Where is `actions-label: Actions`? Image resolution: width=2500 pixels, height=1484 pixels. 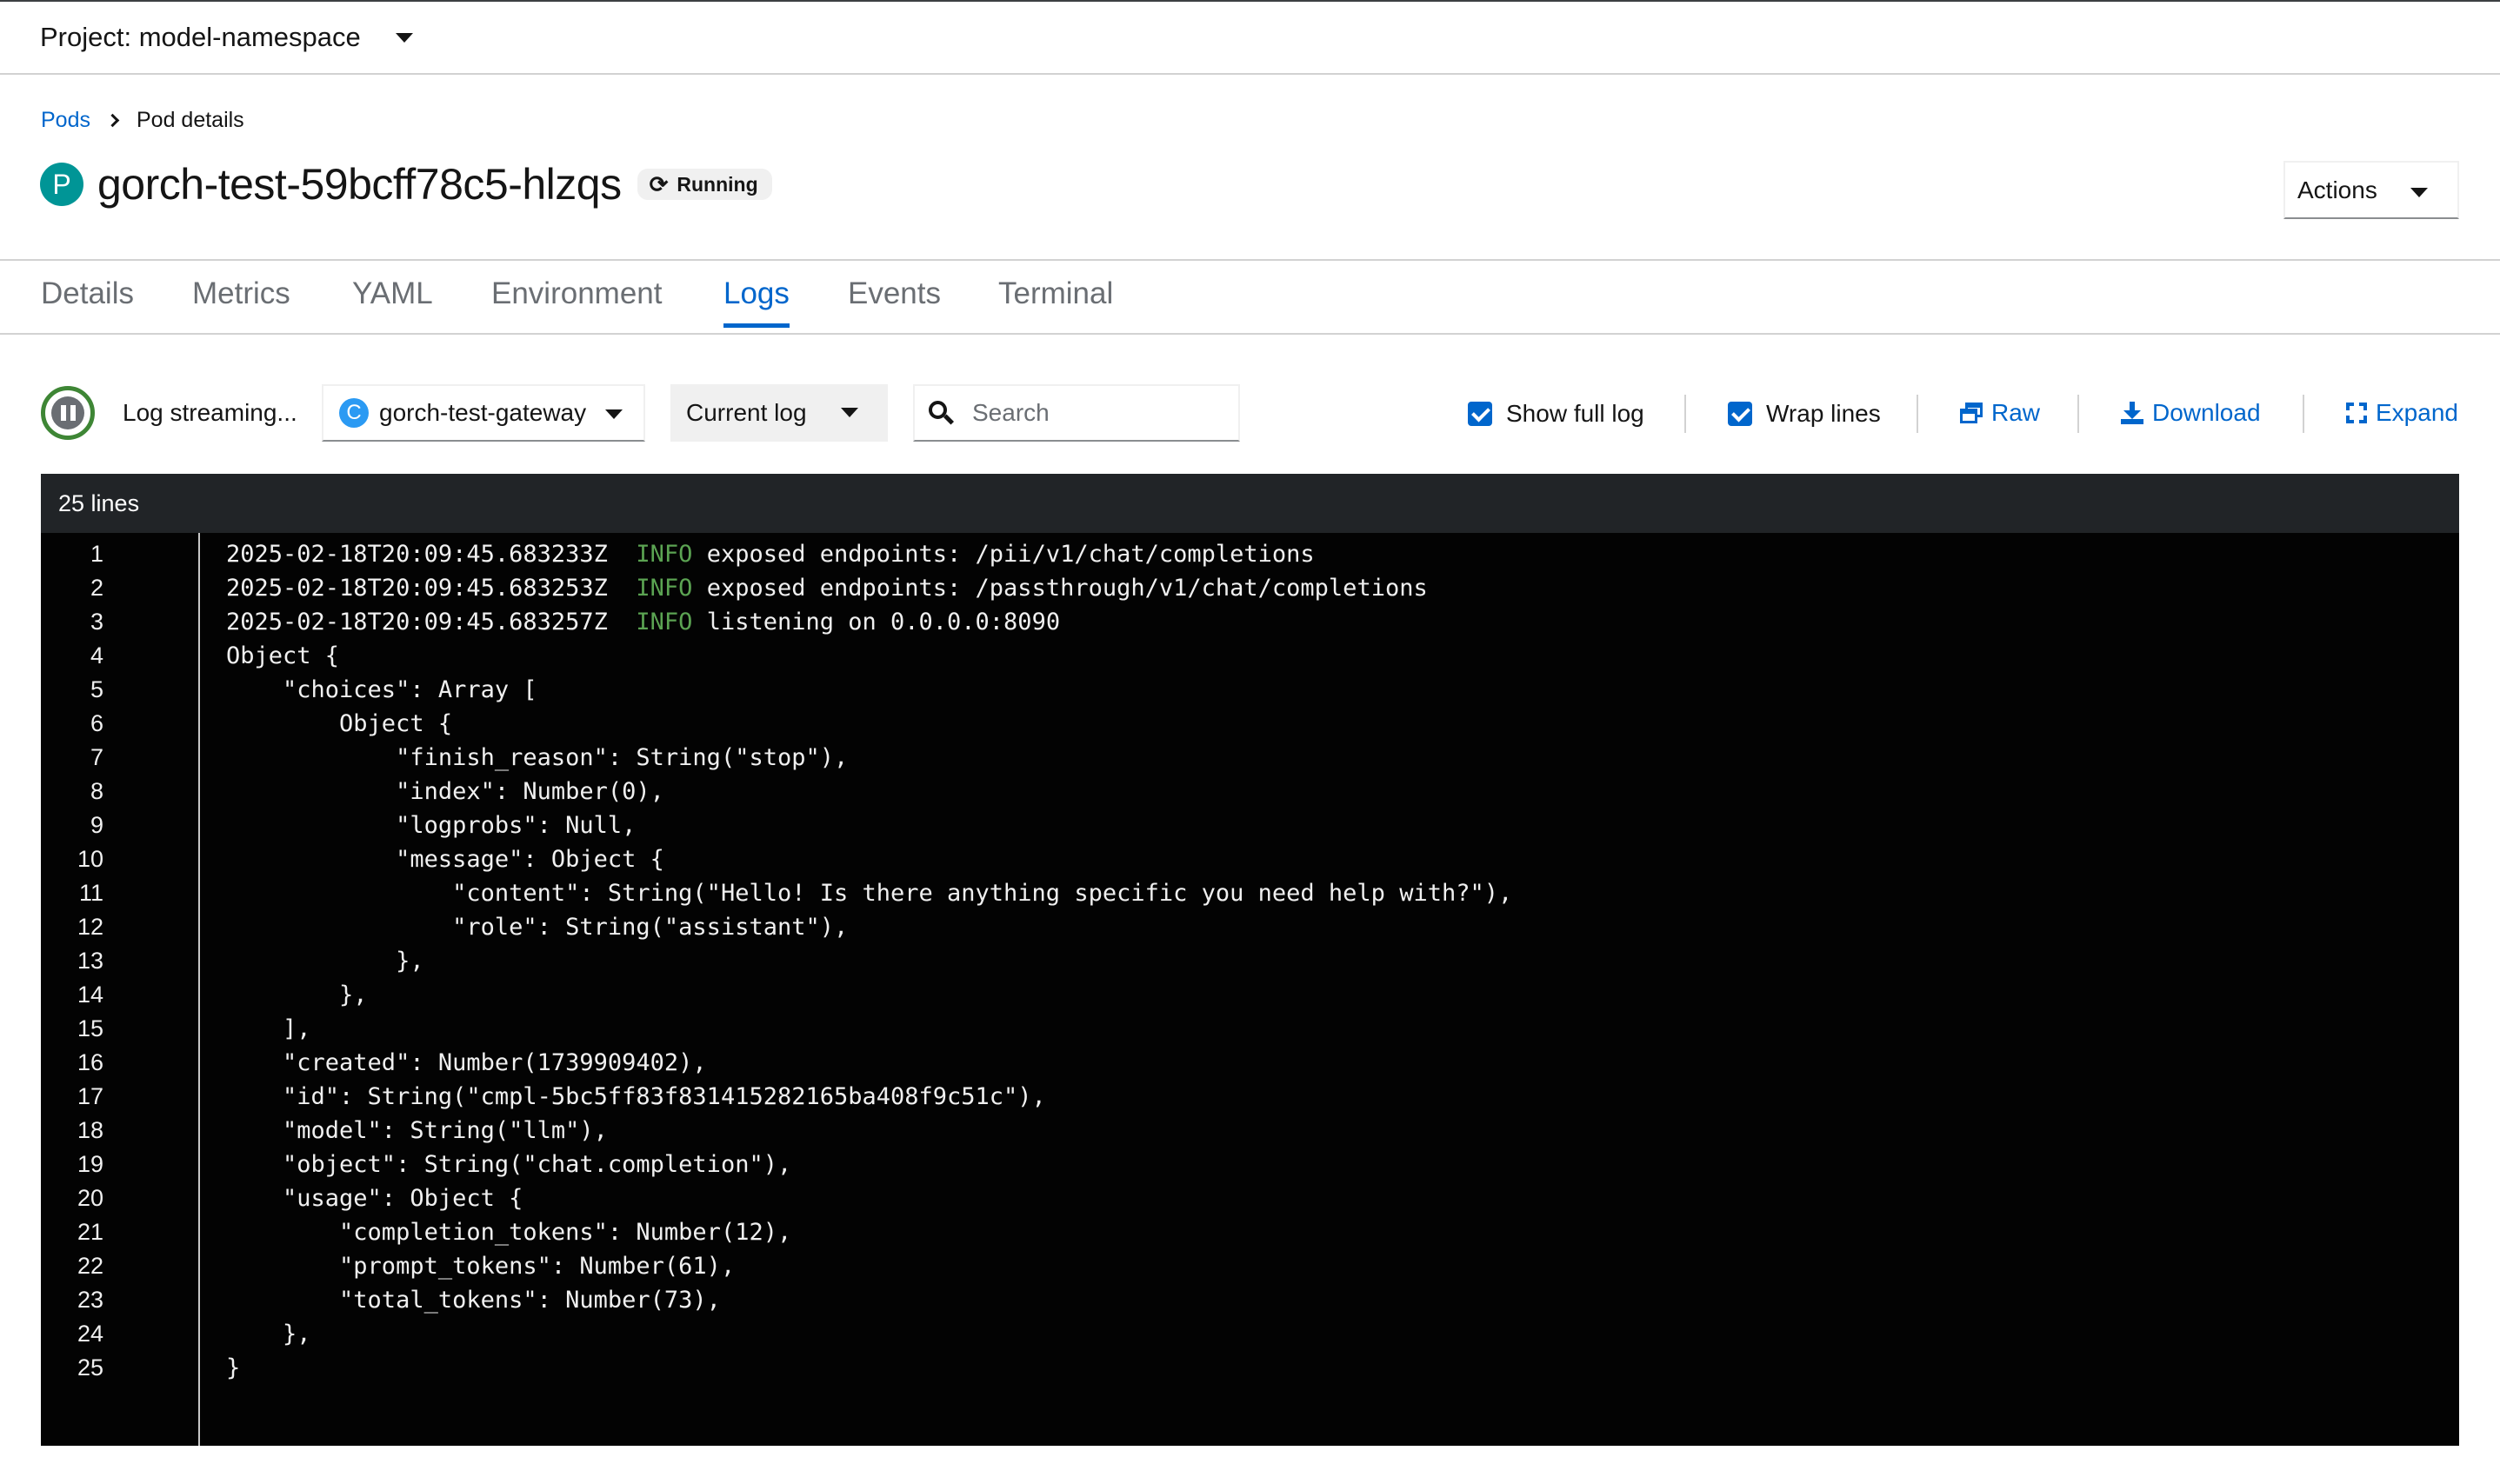
actions-label: Actions is located at coordinates (2337, 189).